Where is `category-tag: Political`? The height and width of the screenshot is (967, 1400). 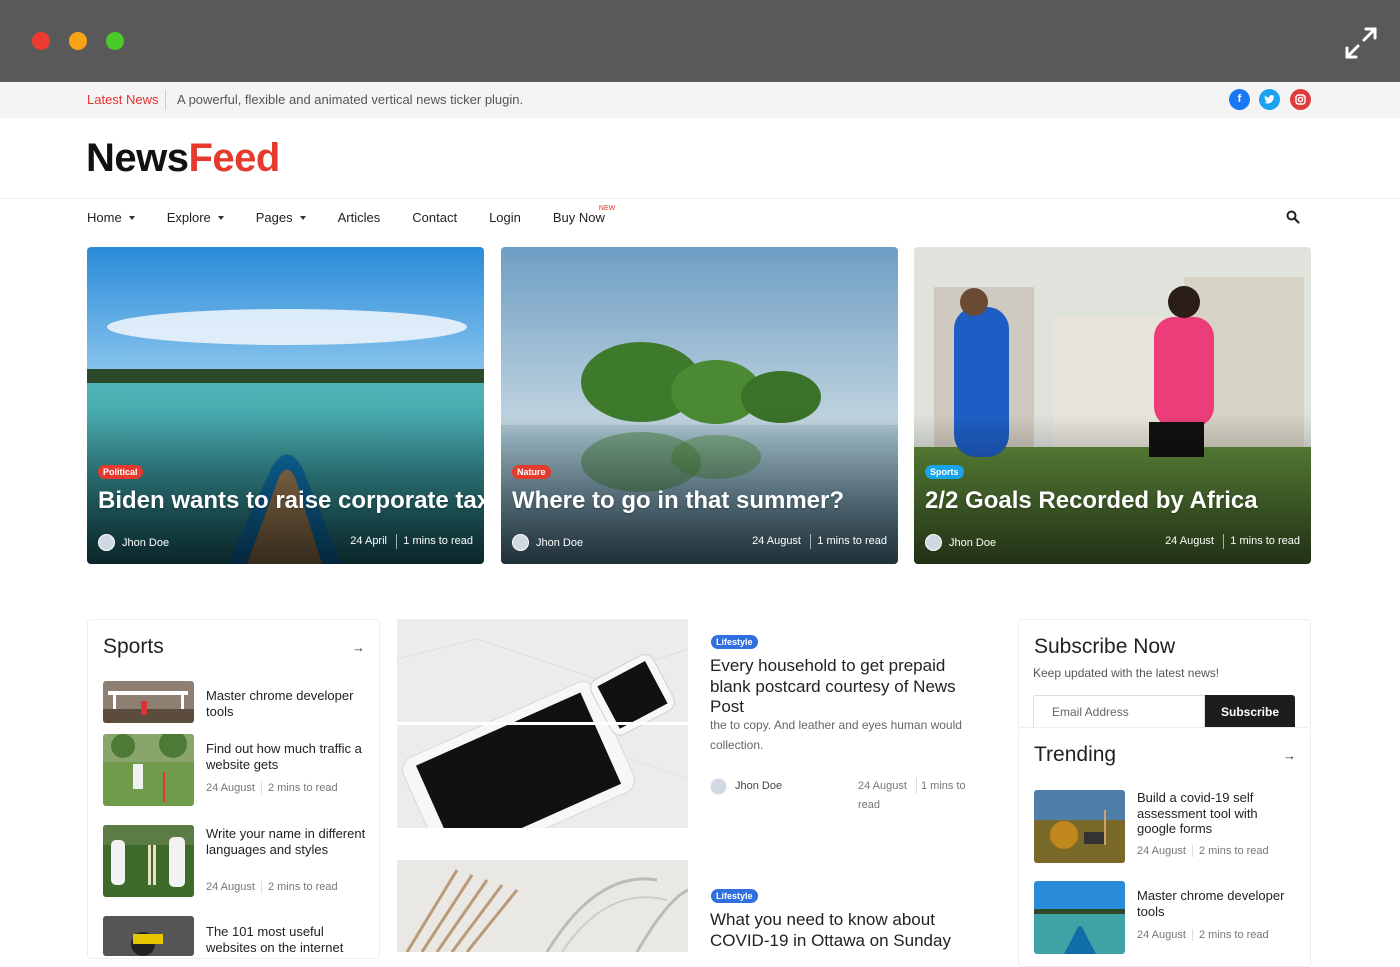 category-tag: Political is located at coordinates (120, 472).